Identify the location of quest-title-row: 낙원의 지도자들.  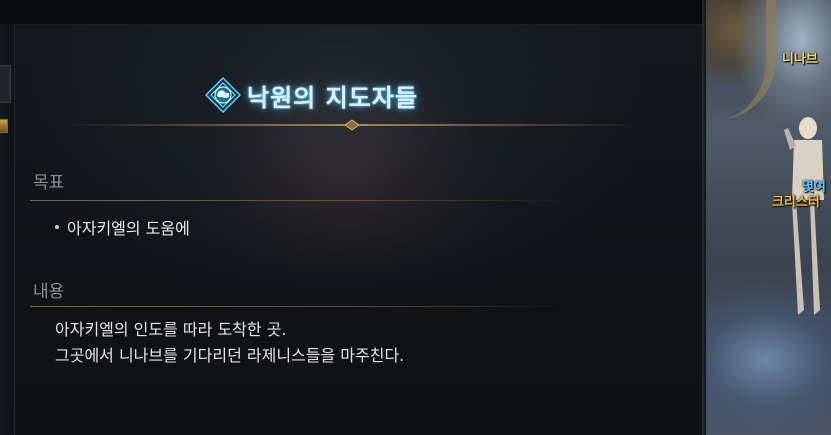
(311, 95).